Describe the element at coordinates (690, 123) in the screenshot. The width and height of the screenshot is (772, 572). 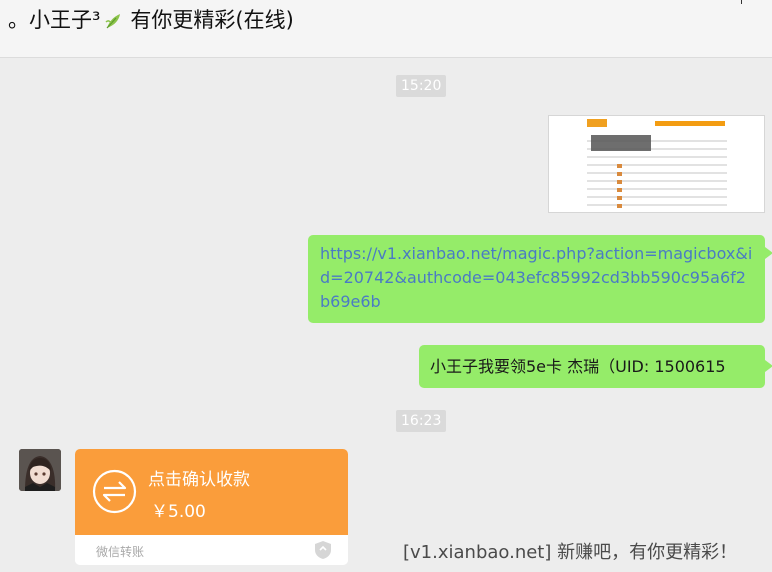
I see `screenshot-nav-bar` at that location.